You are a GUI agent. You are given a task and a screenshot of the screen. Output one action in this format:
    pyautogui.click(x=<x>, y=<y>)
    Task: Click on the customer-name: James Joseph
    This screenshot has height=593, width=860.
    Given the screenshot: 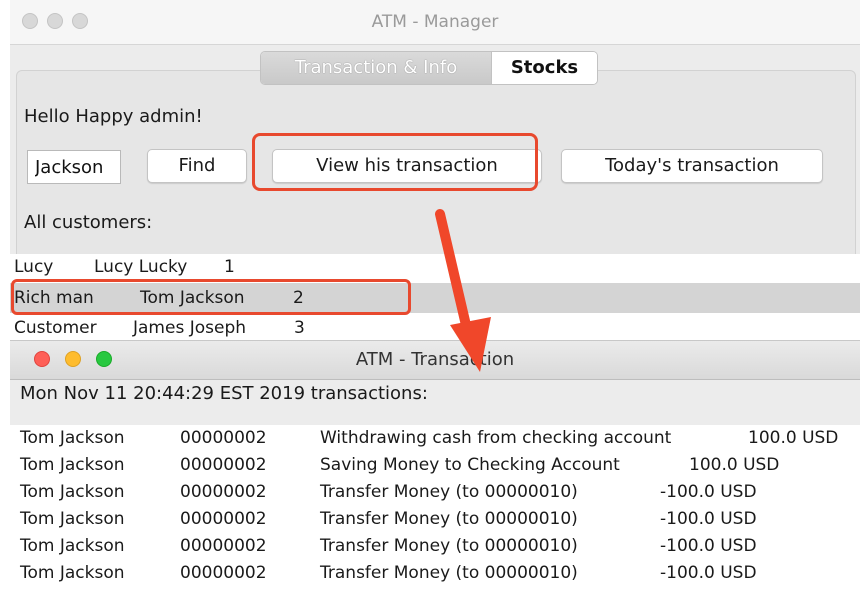 What is the action you would take?
    pyautogui.click(x=190, y=328)
    